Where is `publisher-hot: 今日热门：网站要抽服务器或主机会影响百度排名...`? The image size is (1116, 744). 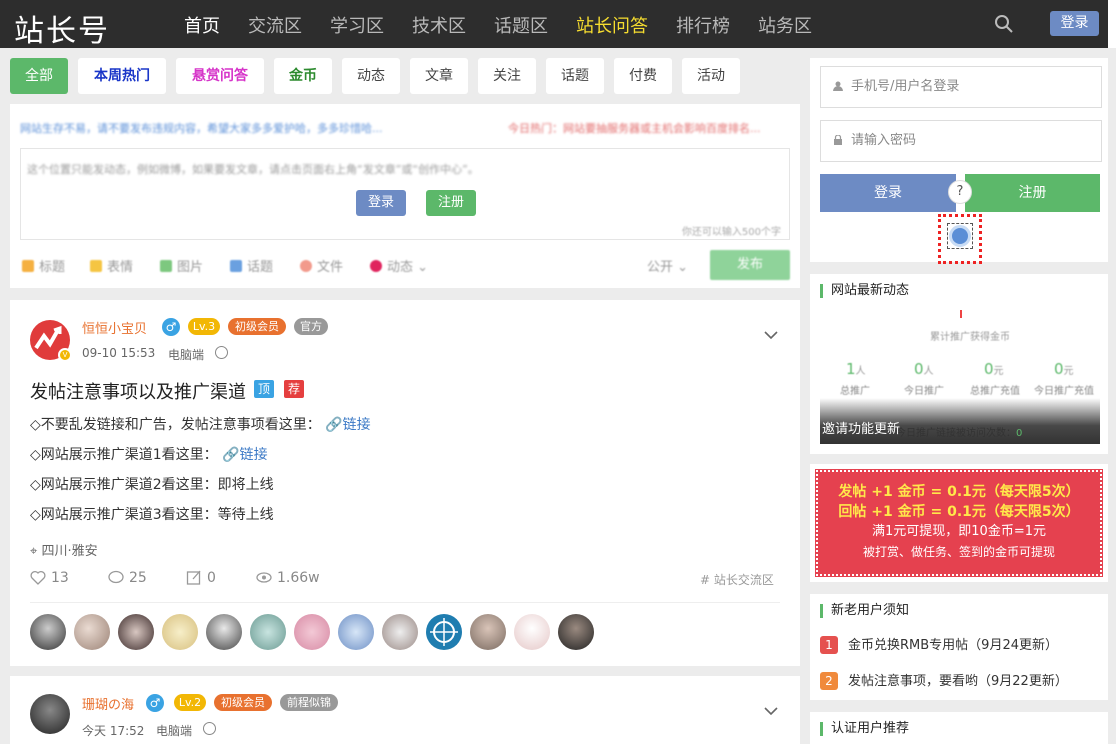
publisher-hot: 今日热门：网站要抽服务器或主机会影响百度排名... is located at coordinates (634, 128).